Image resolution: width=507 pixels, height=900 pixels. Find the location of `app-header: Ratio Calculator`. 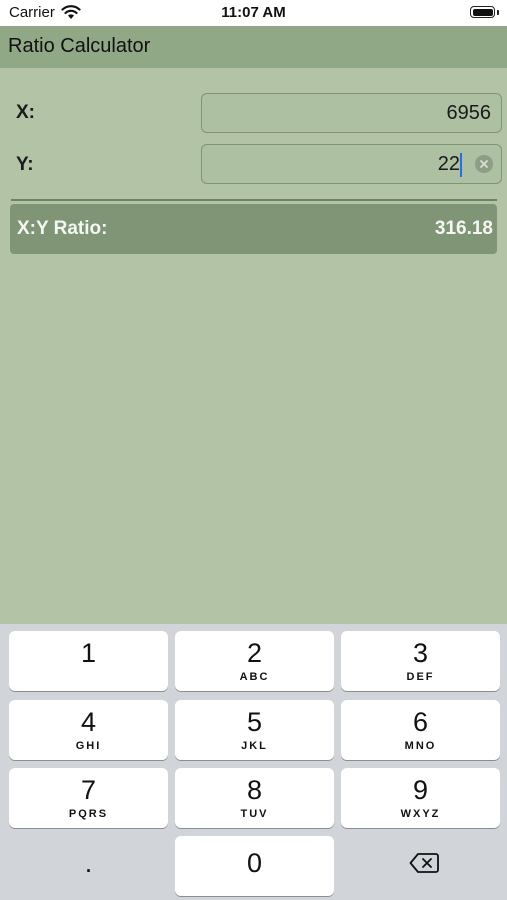

app-header: Ratio Calculator is located at coordinates (253, 47).